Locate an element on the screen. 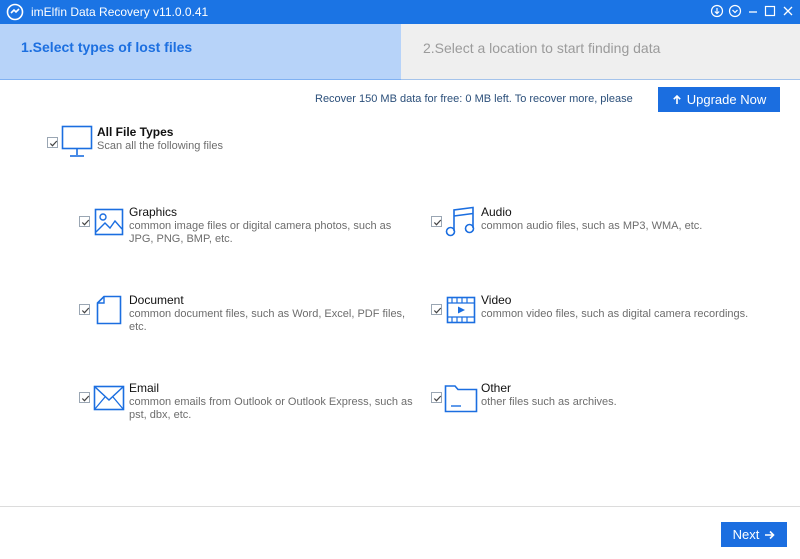 The image size is (800, 559). audio-title: Audio is located at coordinates (496, 212).